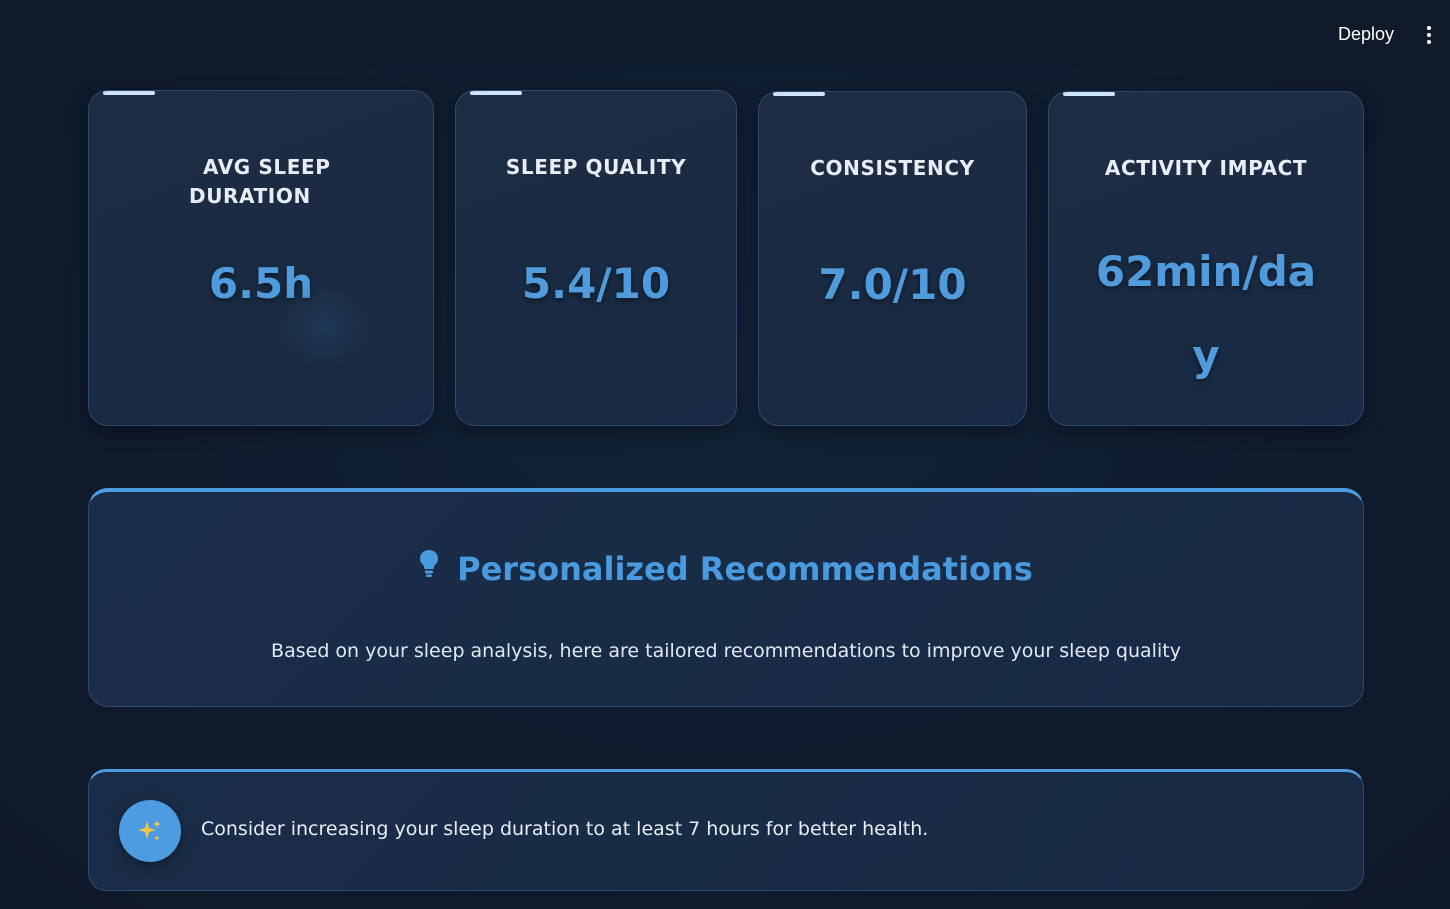 The height and width of the screenshot is (909, 1450). What do you see at coordinates (261, 283) in the screenshot?
I see `metric-value: 6.5h` at bounding box center [261, 283].